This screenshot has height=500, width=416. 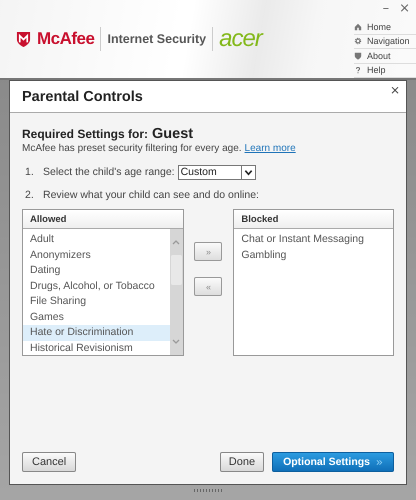 I want to click on chevron-icon, so click(x=379, y=462).